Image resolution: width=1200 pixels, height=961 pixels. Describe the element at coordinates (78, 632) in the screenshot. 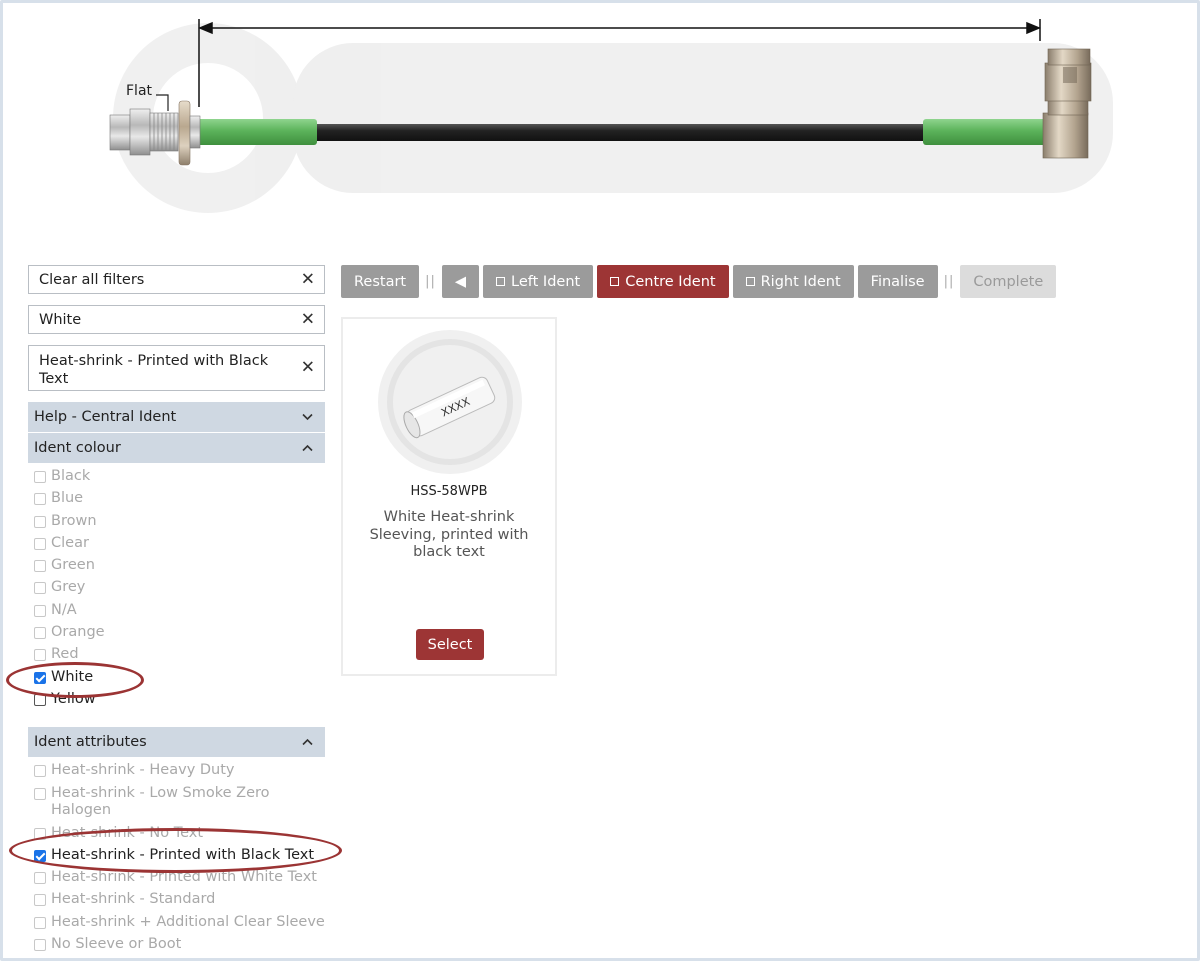

I see `option-label: Orange` at that location.